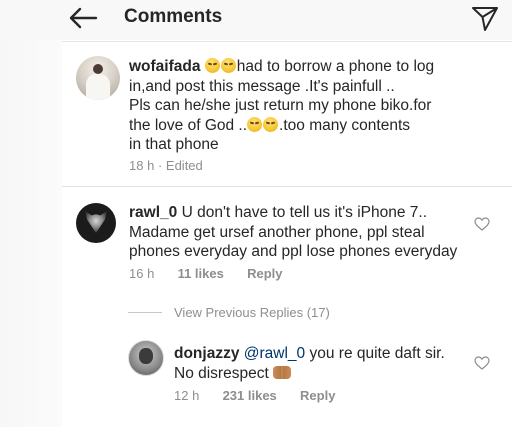 The width and height of the screenshot is (512, 427). I want to click on caption-line: .too many contents, so click(345, 125).